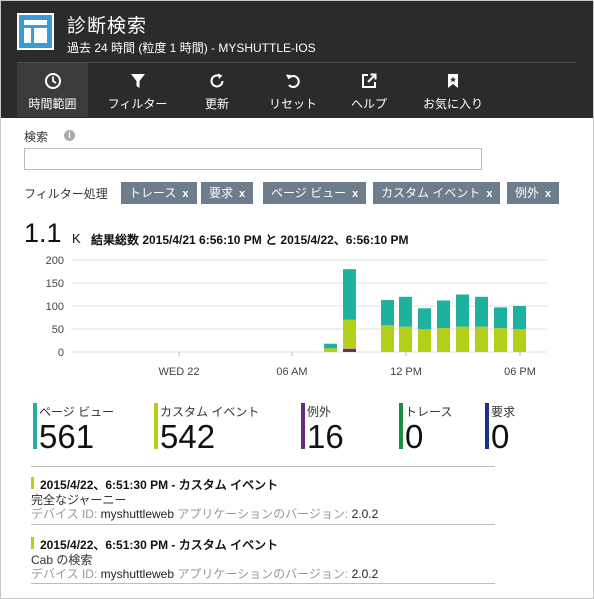 The image size is (594, 599). Describe the element at coordinates (255, 90) in the screenshot. I see `command-bar: 時間範囲 フィルター 更新 リセット ヘルプ お気に入り` at that location.